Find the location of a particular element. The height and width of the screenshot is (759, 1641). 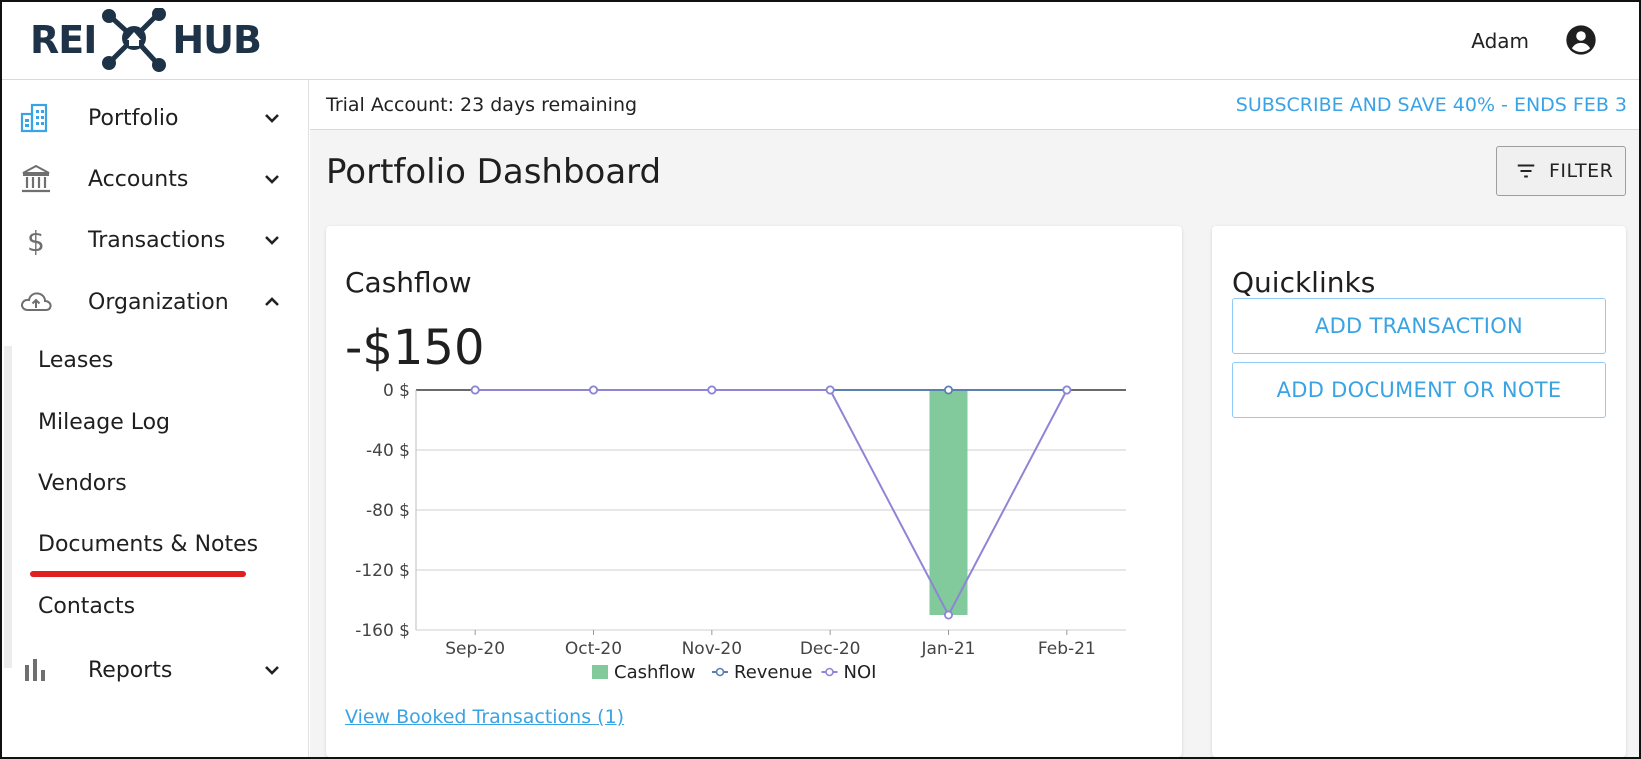

sidebar-item-label: Portfolio is located at coordinates (133, 118).